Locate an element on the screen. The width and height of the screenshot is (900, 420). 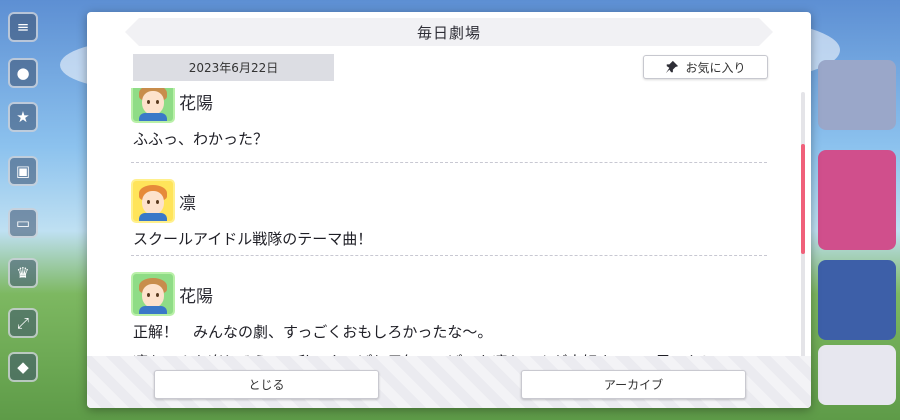
dialog-title: 毎日劇場 is located at coordinates (448, 32).